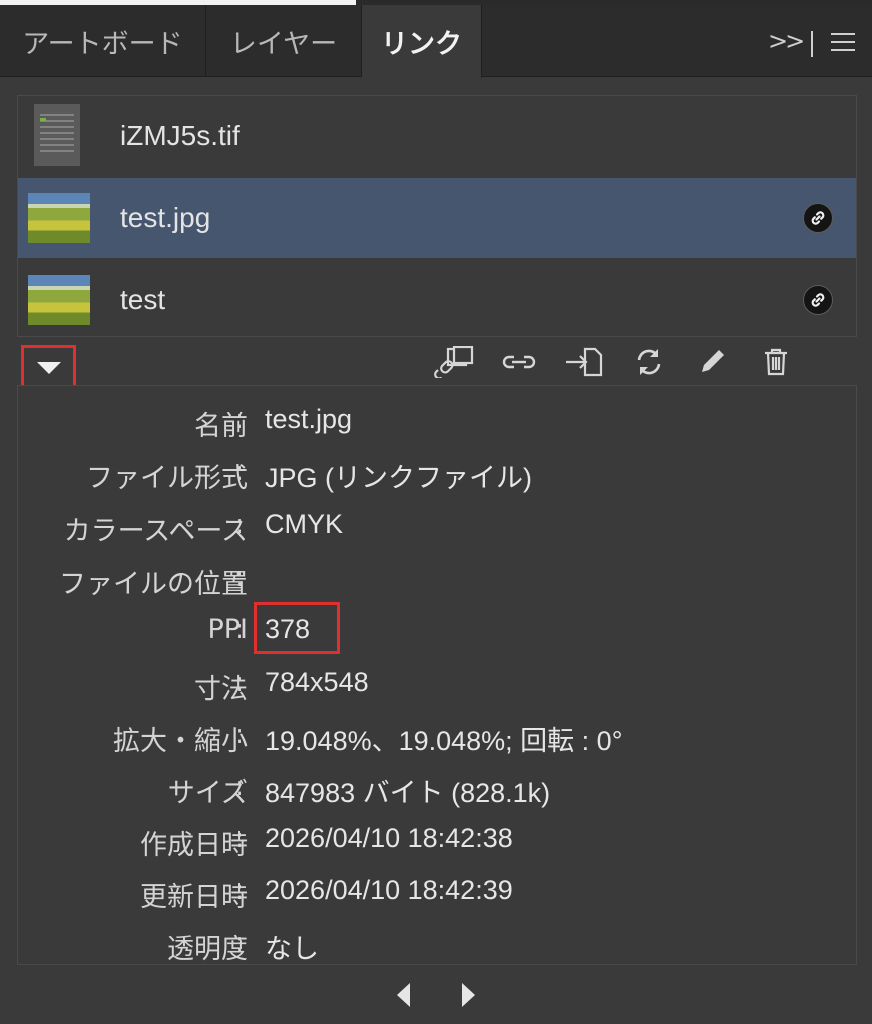 The image size is (872, 1024). What do you see at coordinates (422, 41) in the screenshot?
I see `tab-links: リンク` at bounding box center [422, 41].